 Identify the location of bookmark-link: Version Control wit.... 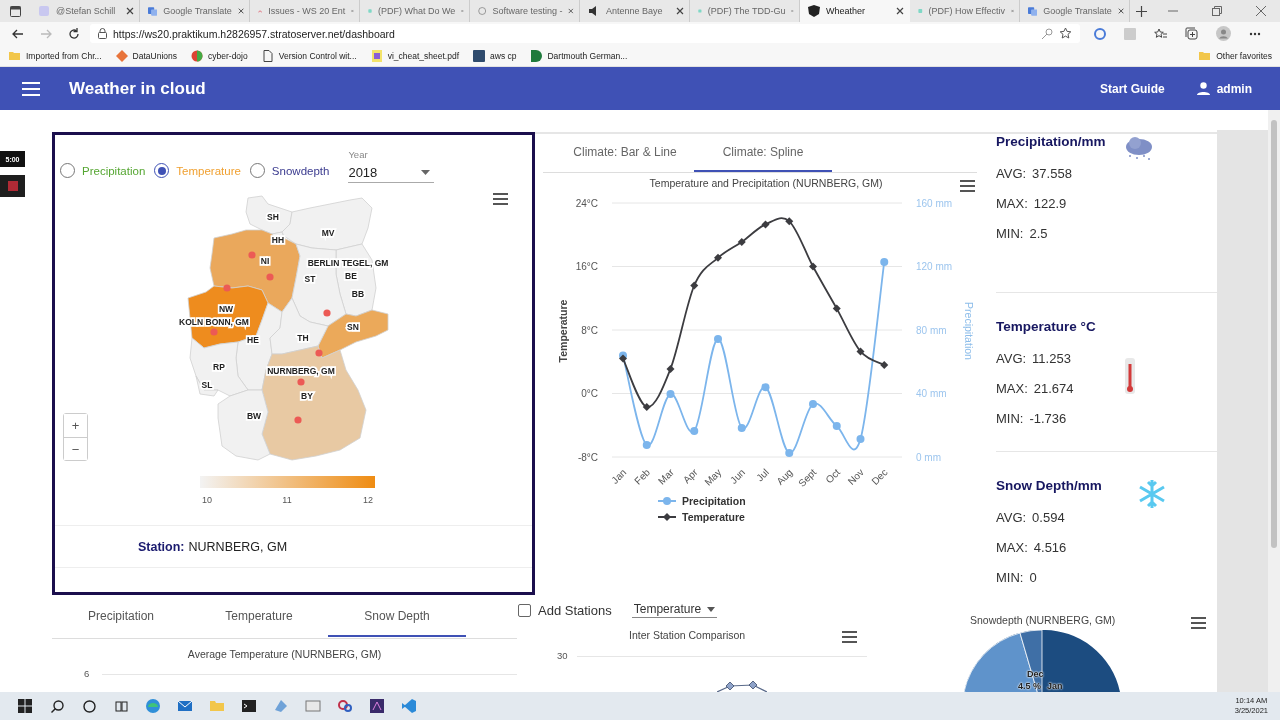
(309, 55).